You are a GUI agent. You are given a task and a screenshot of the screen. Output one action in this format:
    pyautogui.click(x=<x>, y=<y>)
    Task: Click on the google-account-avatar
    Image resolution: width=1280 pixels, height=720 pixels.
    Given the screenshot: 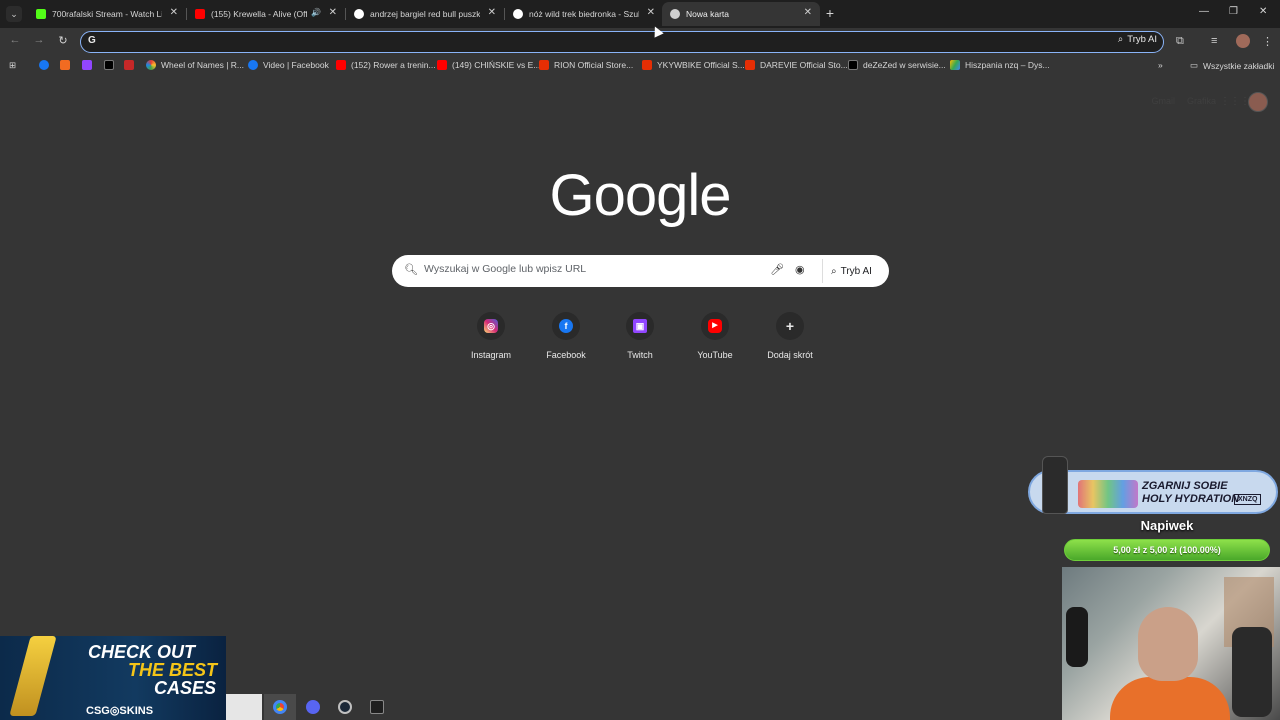 What is the action you would take?
    pyautogui.click(x=1258, y=102)
    